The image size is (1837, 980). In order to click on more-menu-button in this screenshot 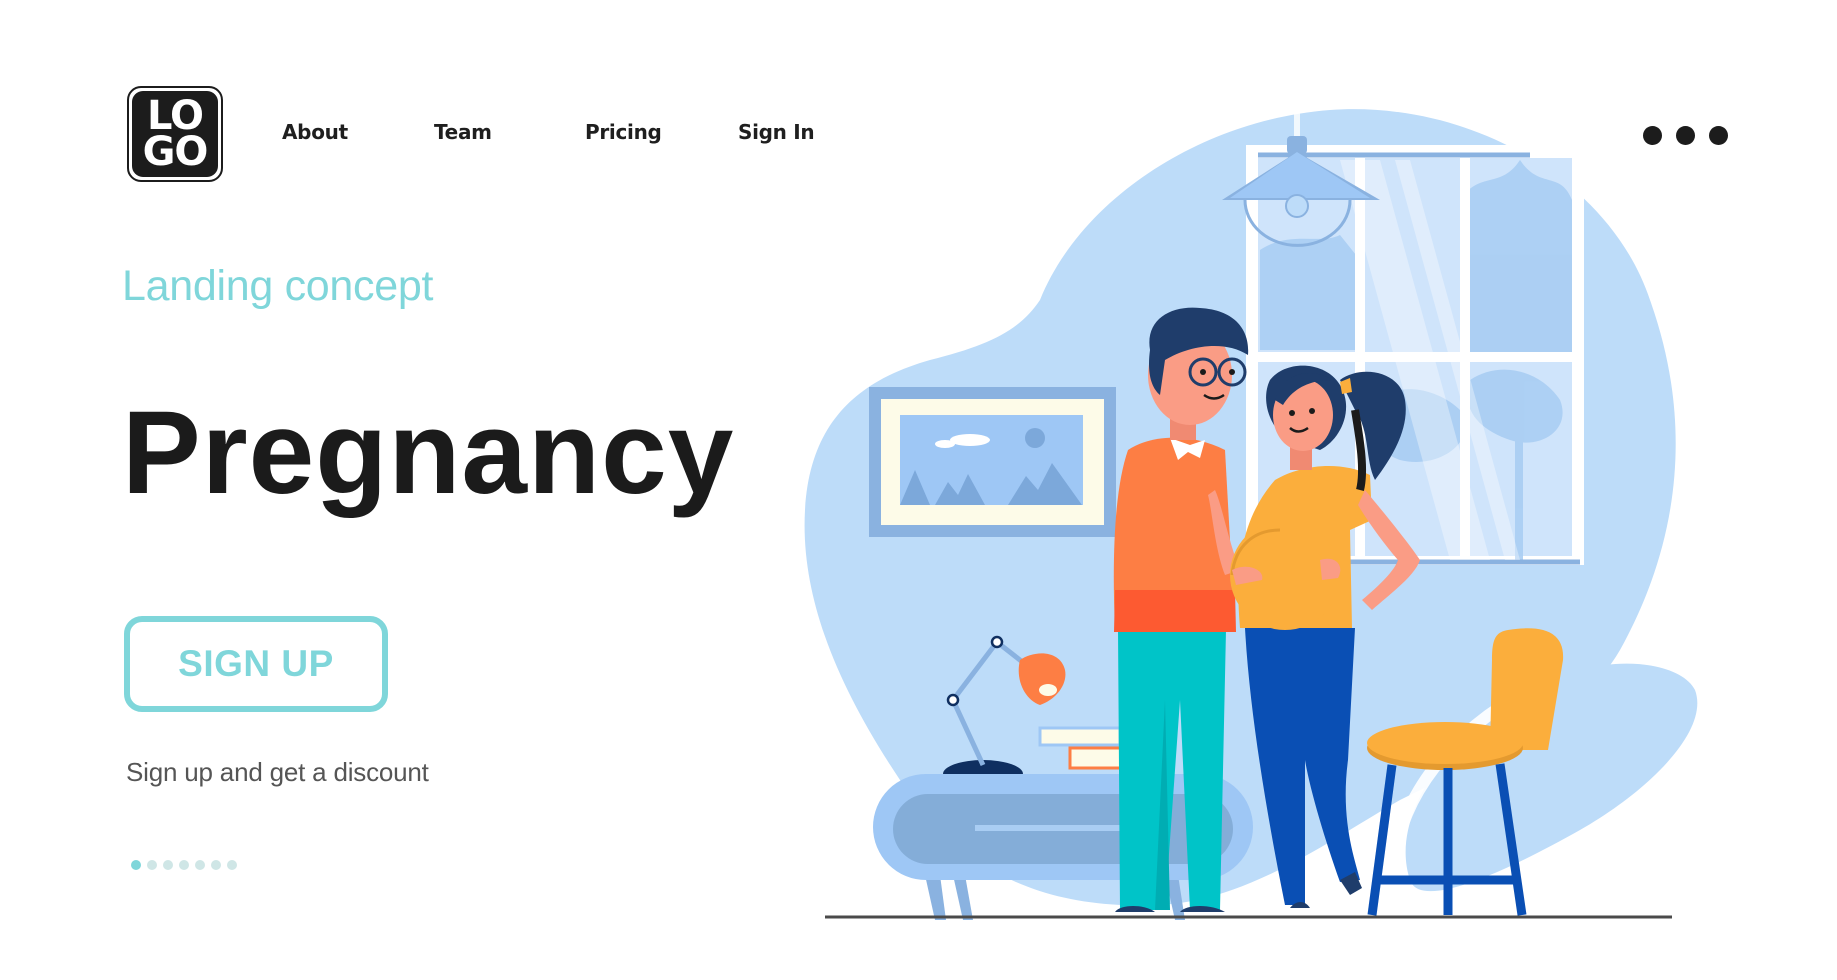, I will do `click(1685, 135)`.